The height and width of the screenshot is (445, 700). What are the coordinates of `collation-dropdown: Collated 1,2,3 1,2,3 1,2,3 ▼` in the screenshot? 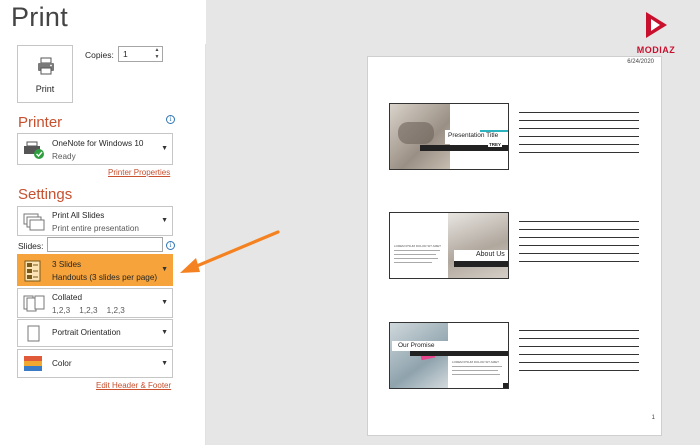 It's located at (95, 303).